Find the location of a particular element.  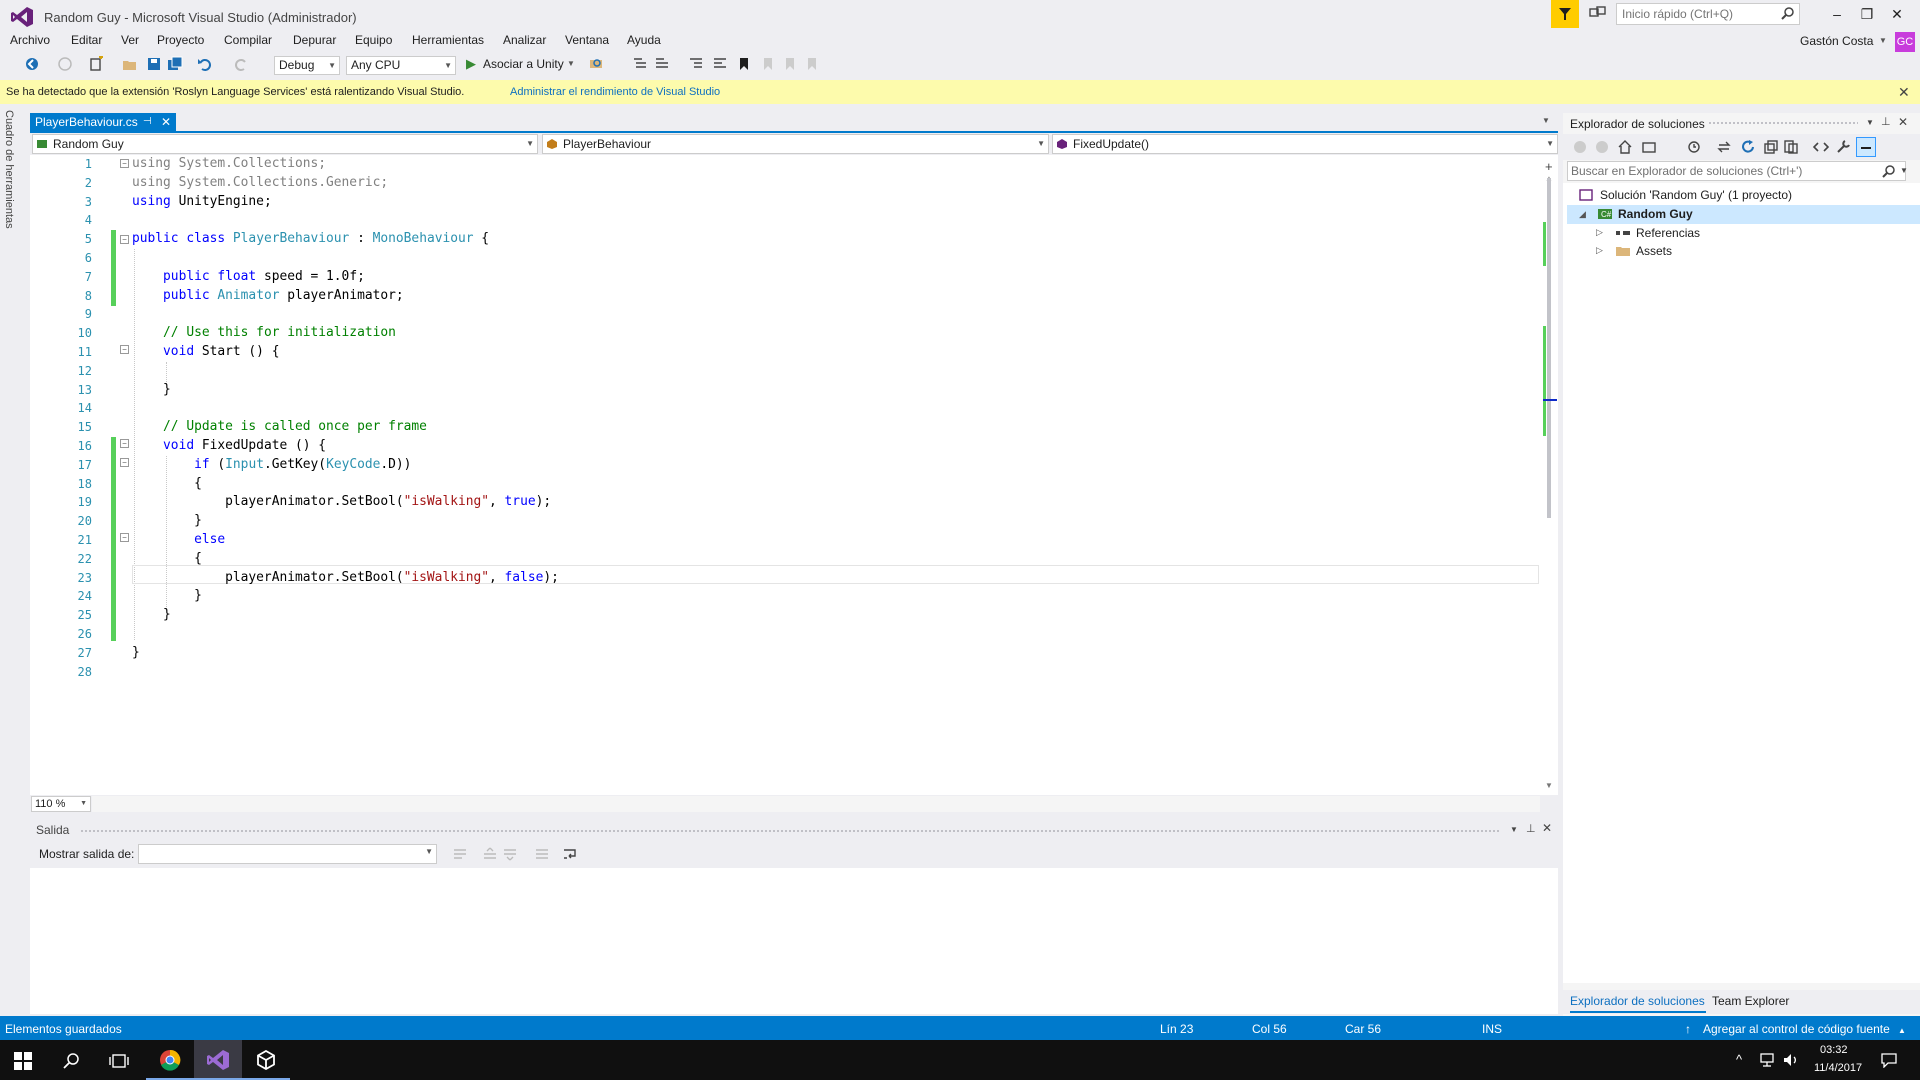

volume-icon is located at coordinates (1791, 1060).